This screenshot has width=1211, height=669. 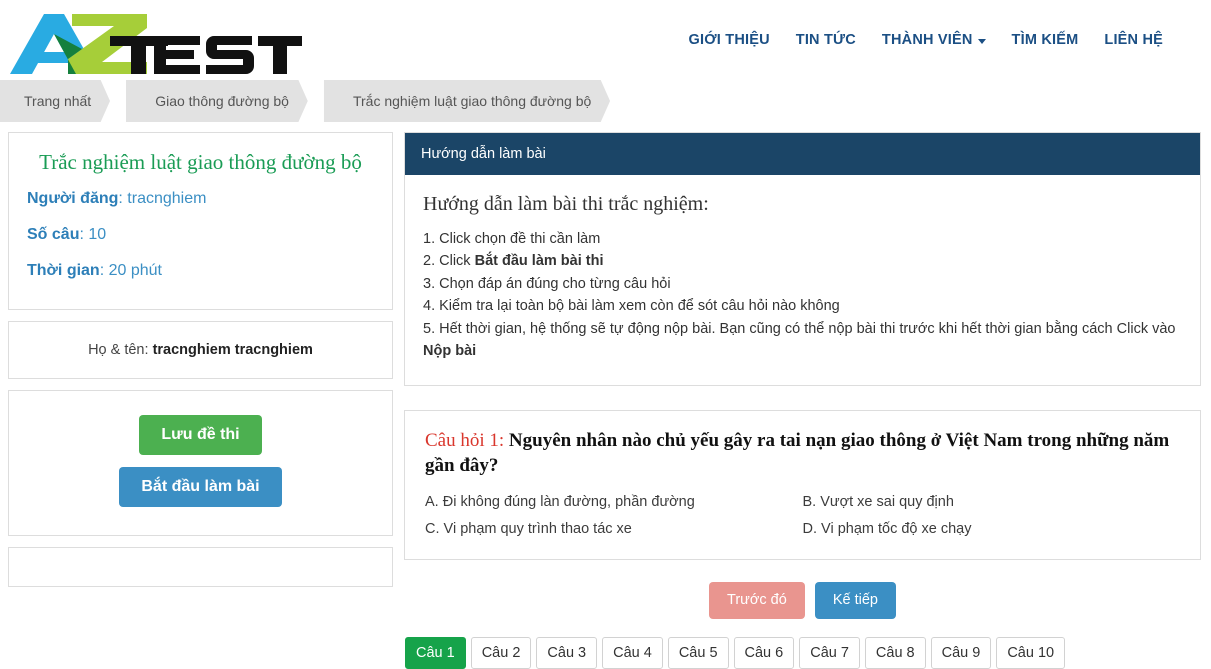 What do you see at coordinates (152, 40) in the screenshot?
I see `aztest-logo` at bounding box center [152, 40].